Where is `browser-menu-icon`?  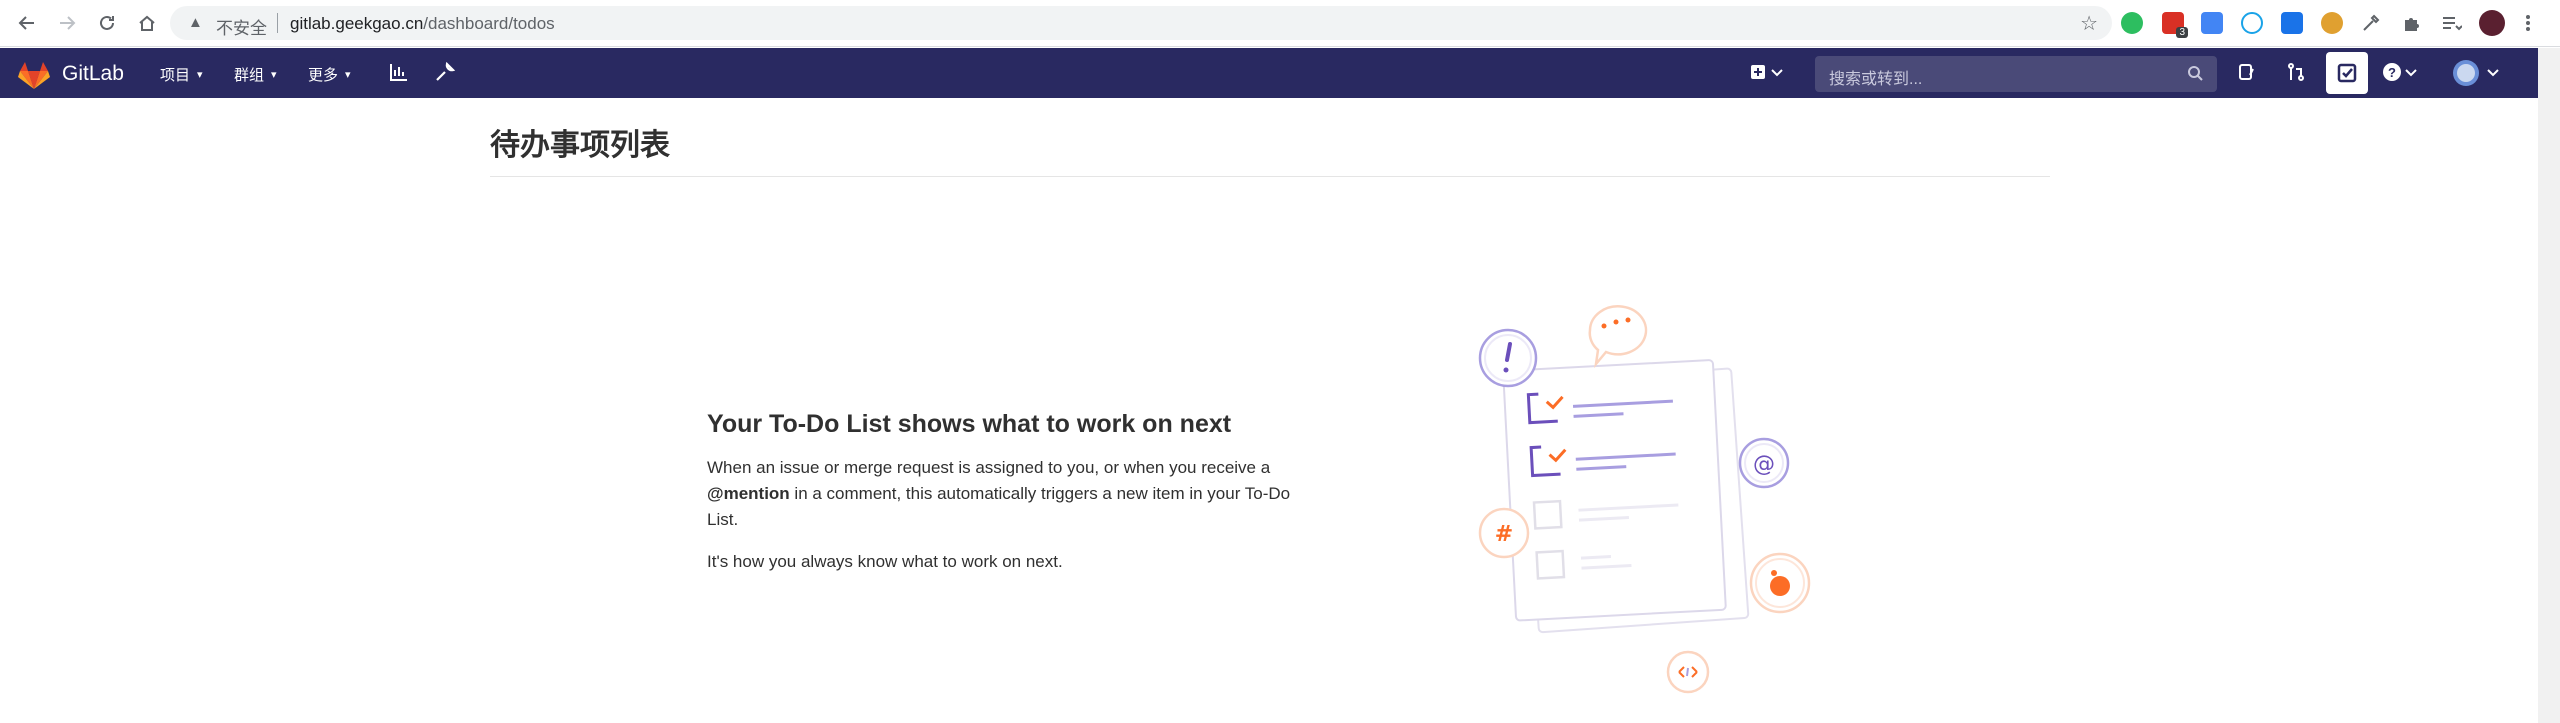 browser-menu-icon is located at coordinates (2530, 23).